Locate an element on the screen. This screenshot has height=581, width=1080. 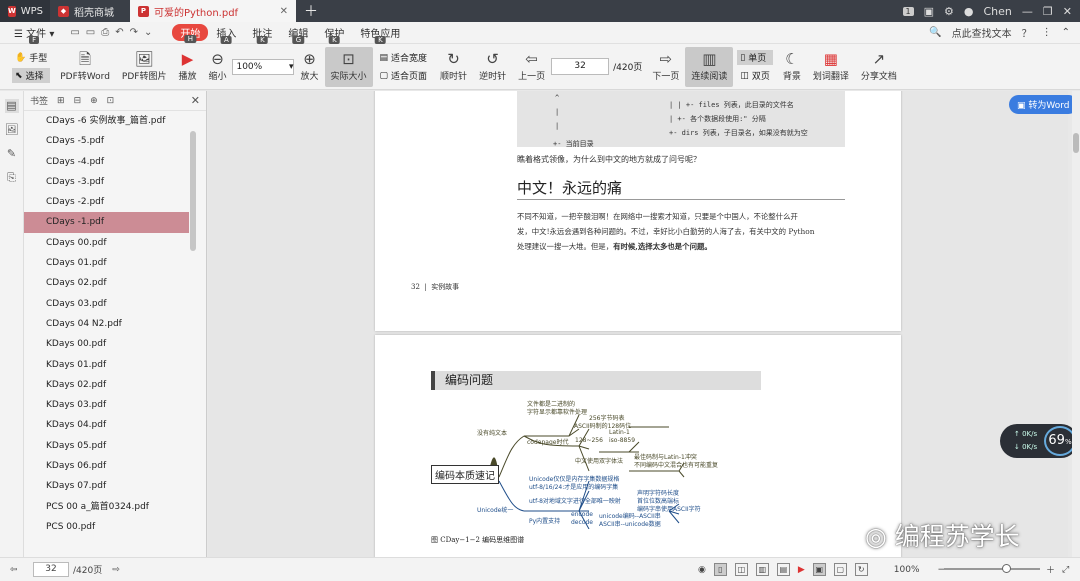
bookmark-item: CDays -1.pdf is located at coordinates (106, 222).